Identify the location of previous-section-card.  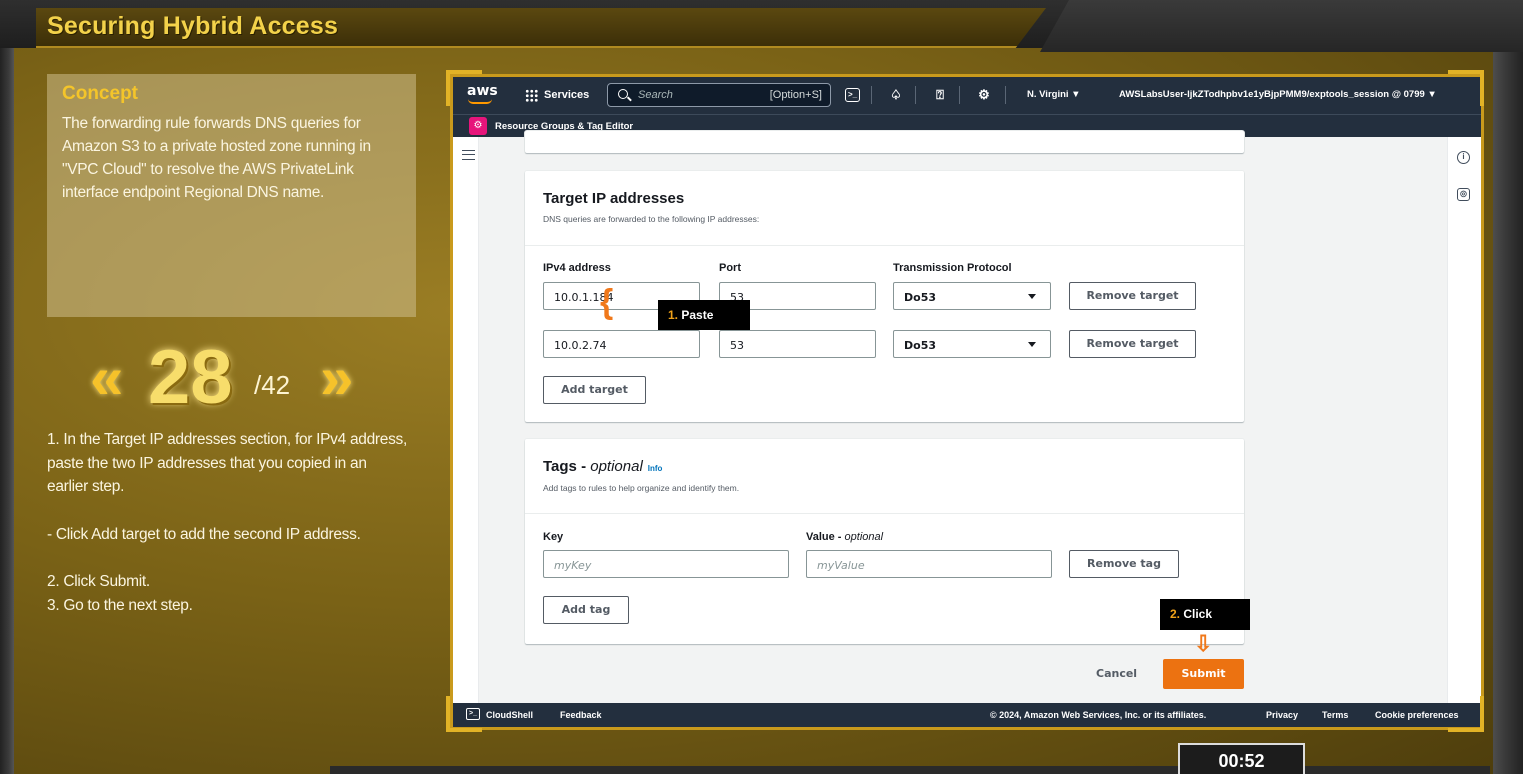
(884, 142).